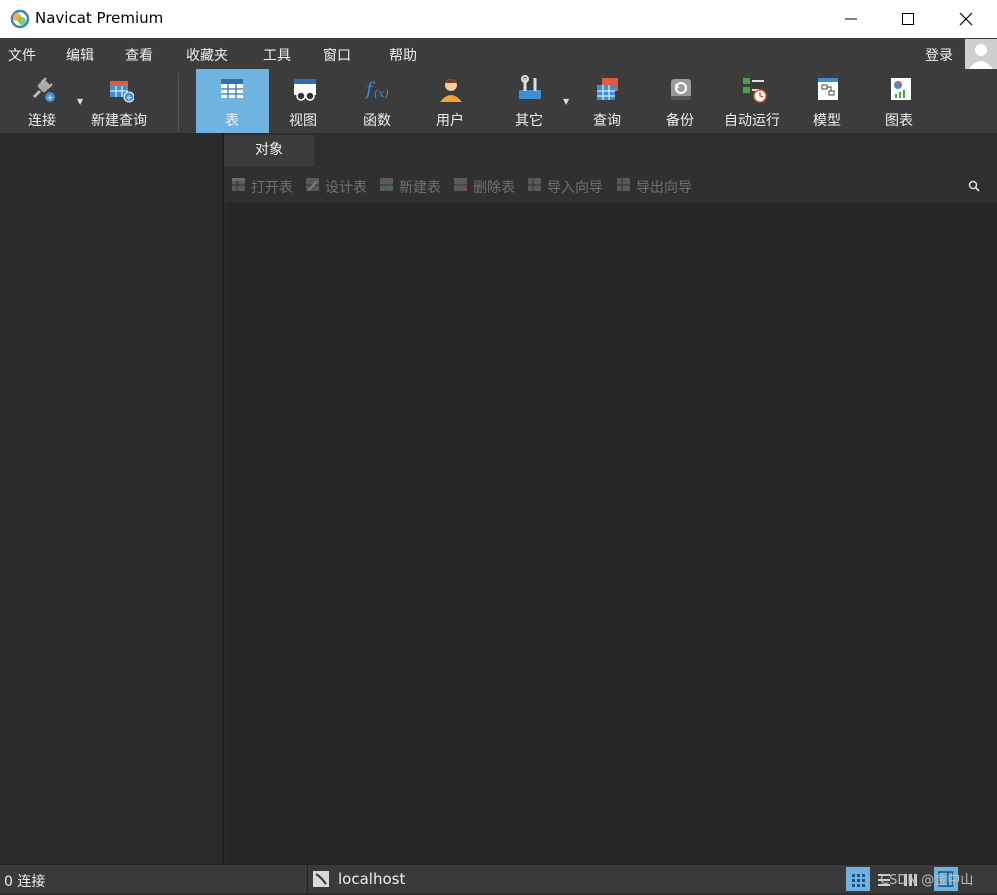  What do you see at coordinates (22, 55) in the screenshot?
I see `menu-file: 文件` at bounding box center [22, 55].